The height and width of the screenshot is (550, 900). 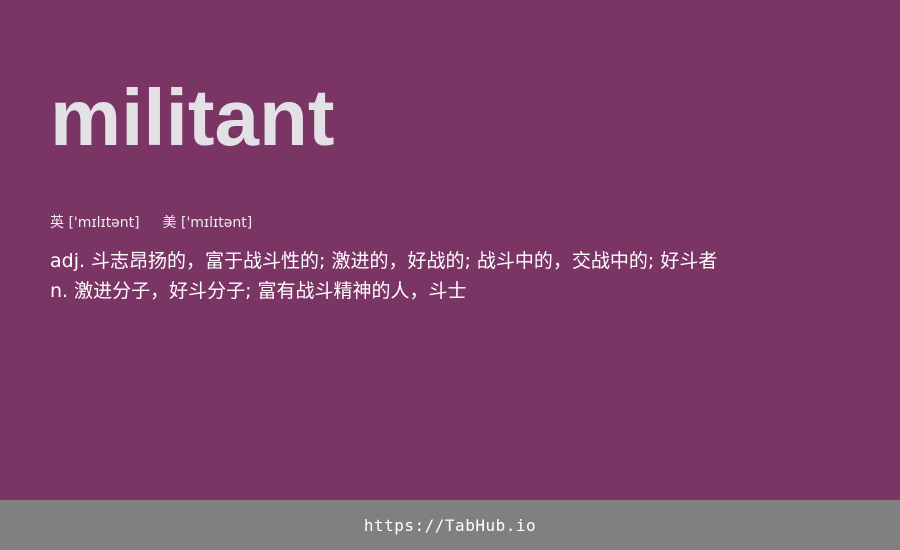 What do you see at coordinates (270, 291) in the screenshot?
I see `definition-text: 激进分子，好斗分子; 富有战斗精神的人，斗士` at bounding box center [270, 291].